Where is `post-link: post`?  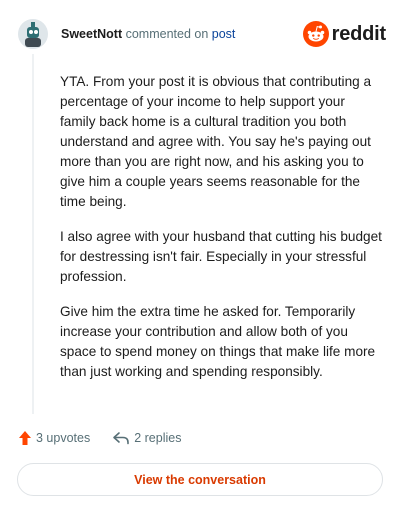 post-link: post is located at coordinates (224, 34).